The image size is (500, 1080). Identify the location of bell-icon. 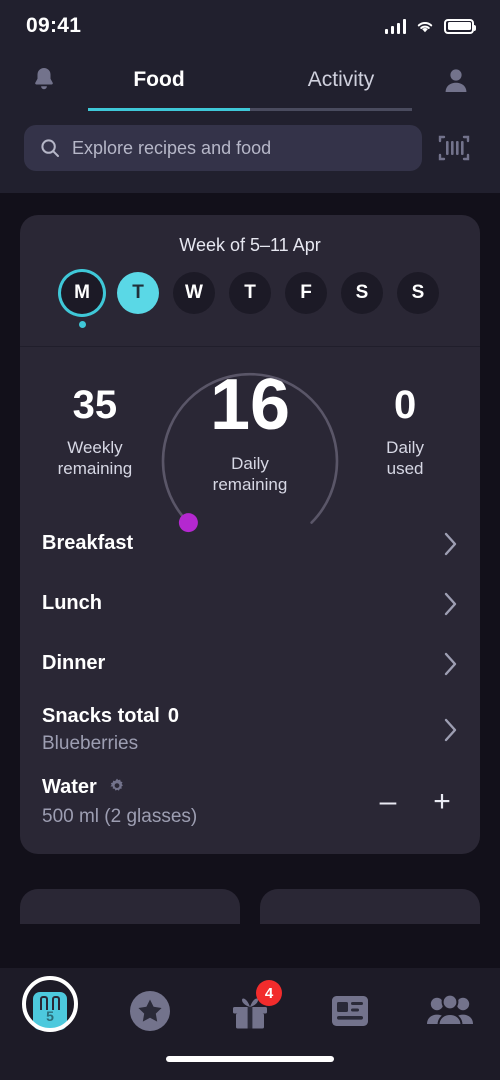
(44, 79).